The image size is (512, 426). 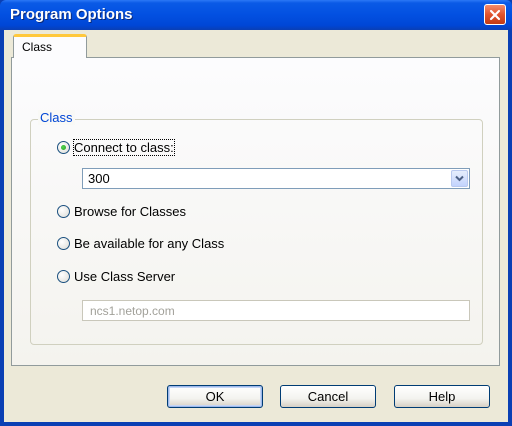 What do you see at coordinates (132, 311) in the screenshot?
I see `class-server-value: ncs1.netop.com` at bounding box center [132, 311].